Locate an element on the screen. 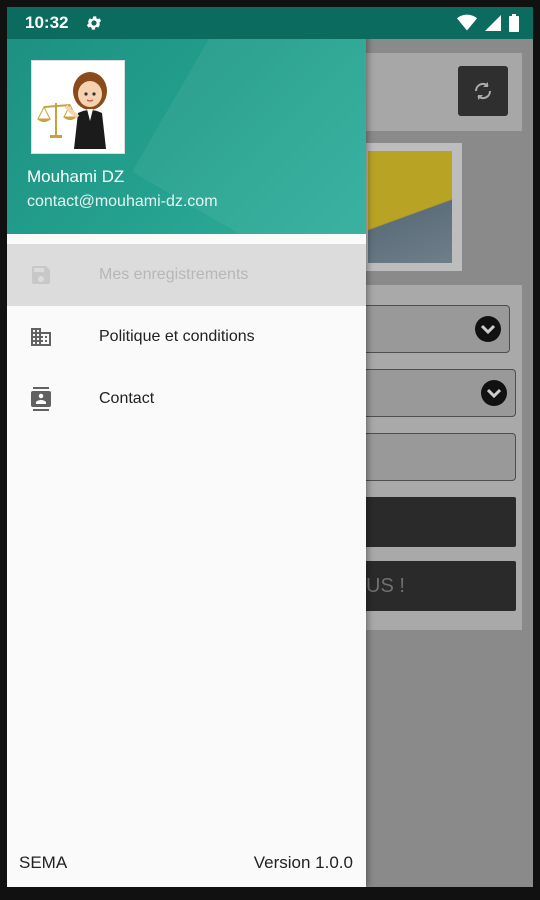 The width and height of the screenshot is (540, 900). bg-image is located at coordinates (410, 207).